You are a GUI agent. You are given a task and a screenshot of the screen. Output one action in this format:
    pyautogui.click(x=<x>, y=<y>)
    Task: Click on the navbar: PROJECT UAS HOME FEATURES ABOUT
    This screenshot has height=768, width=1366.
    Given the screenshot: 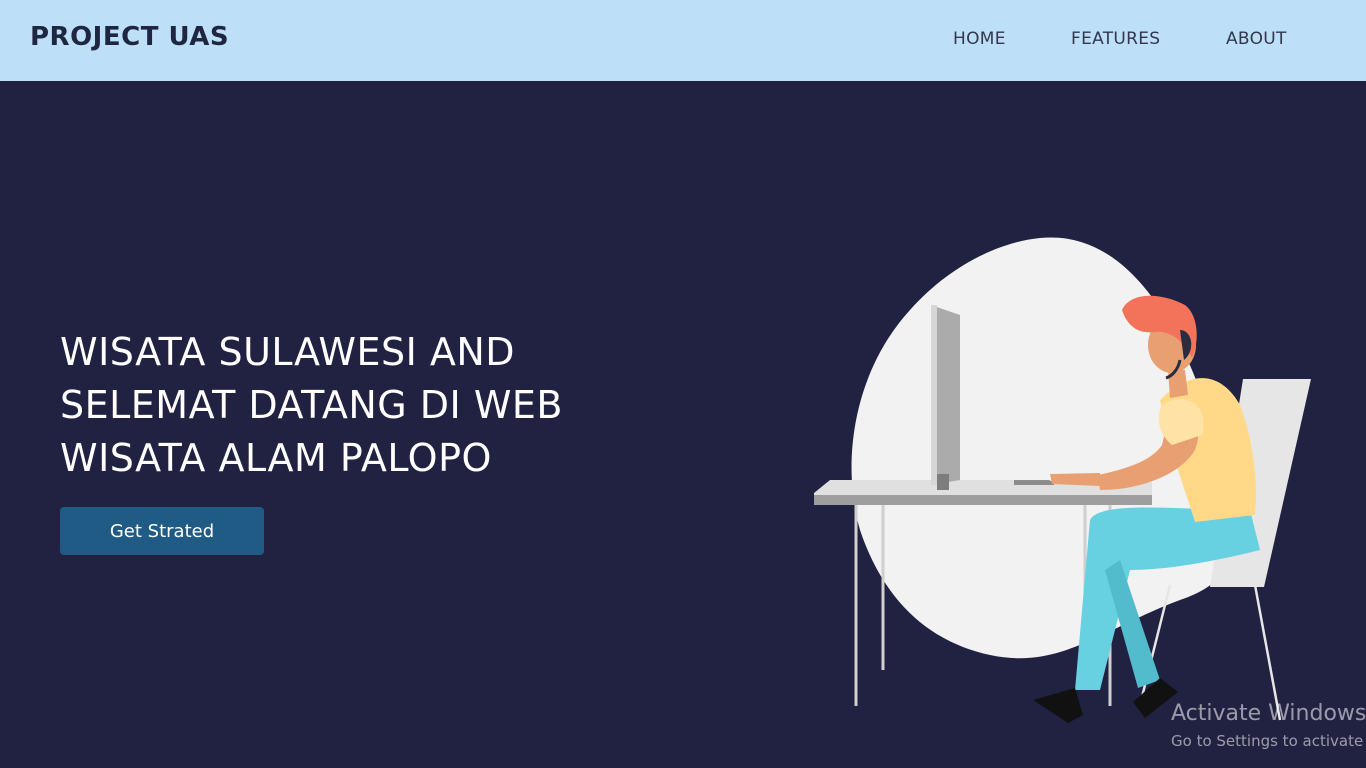 What is the action you would take?
    pyautogui.click(x=683, y=40)
    